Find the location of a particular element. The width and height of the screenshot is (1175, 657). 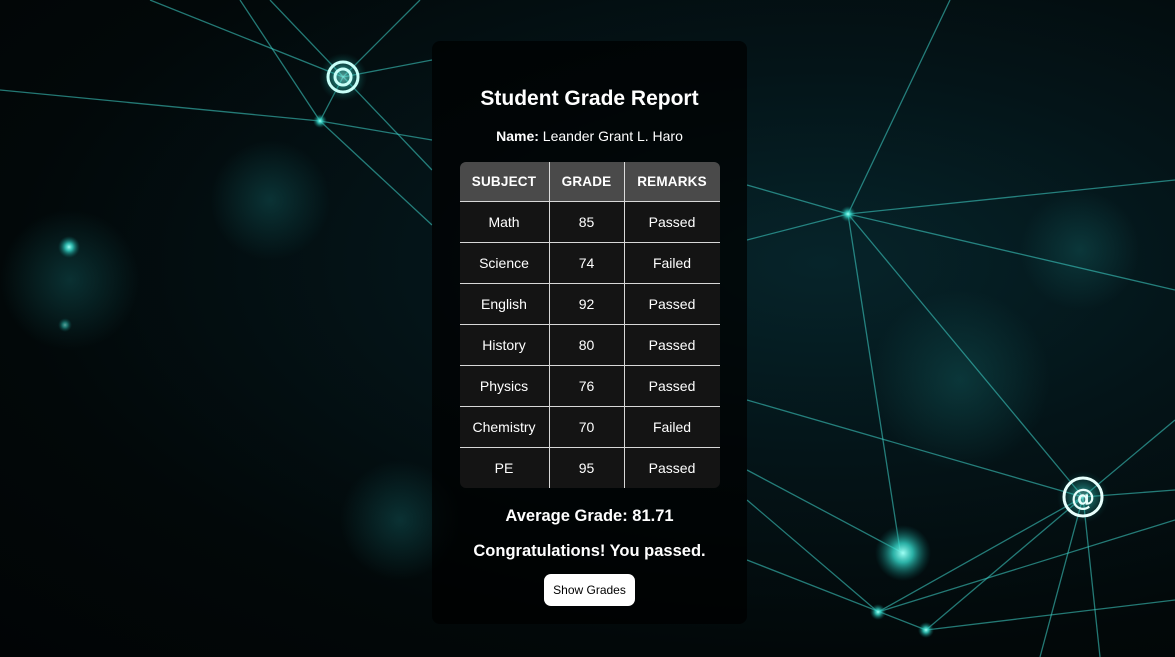

page-title: Student Grade Report is located at coordinates (589, 98).